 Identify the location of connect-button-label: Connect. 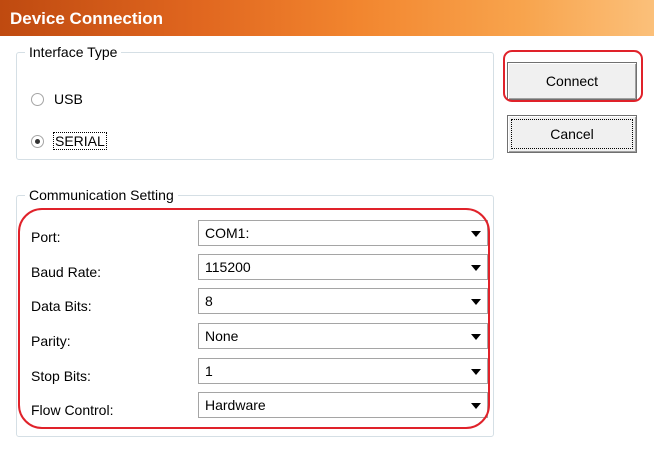
(572, 81).